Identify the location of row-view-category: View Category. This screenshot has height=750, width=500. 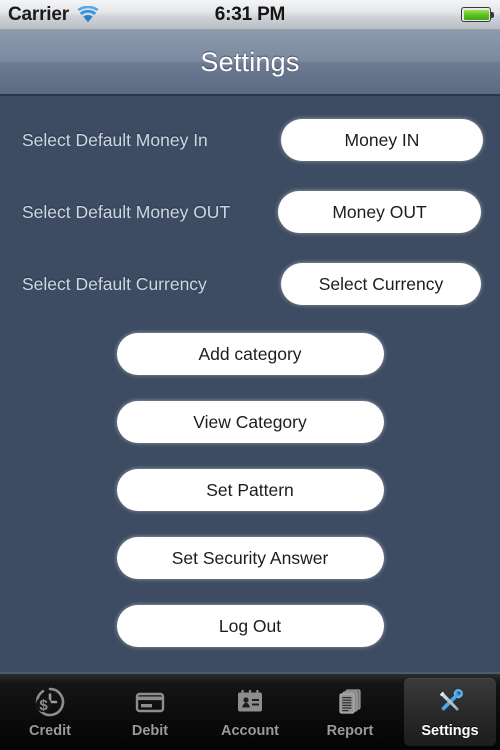
(250, 422).